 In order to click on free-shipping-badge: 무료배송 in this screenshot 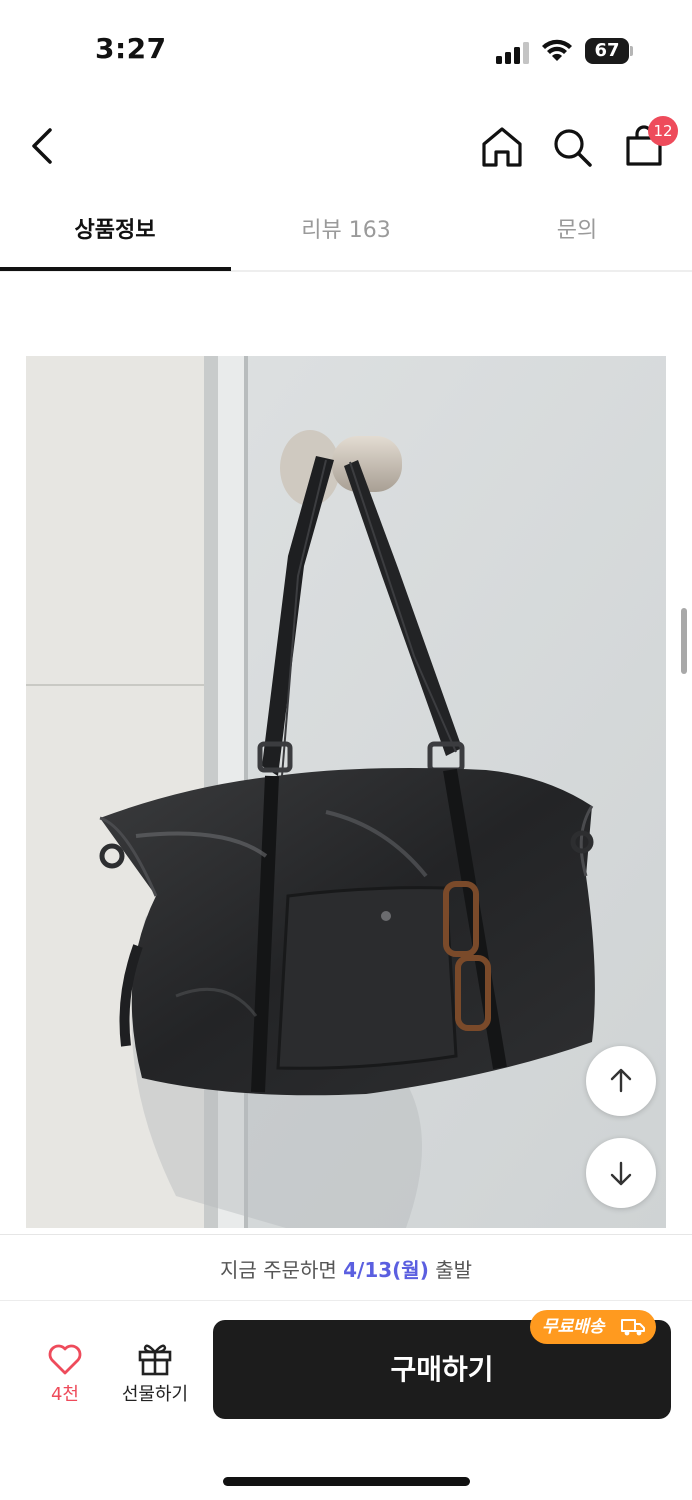, I will do `click(593, 1327)`.